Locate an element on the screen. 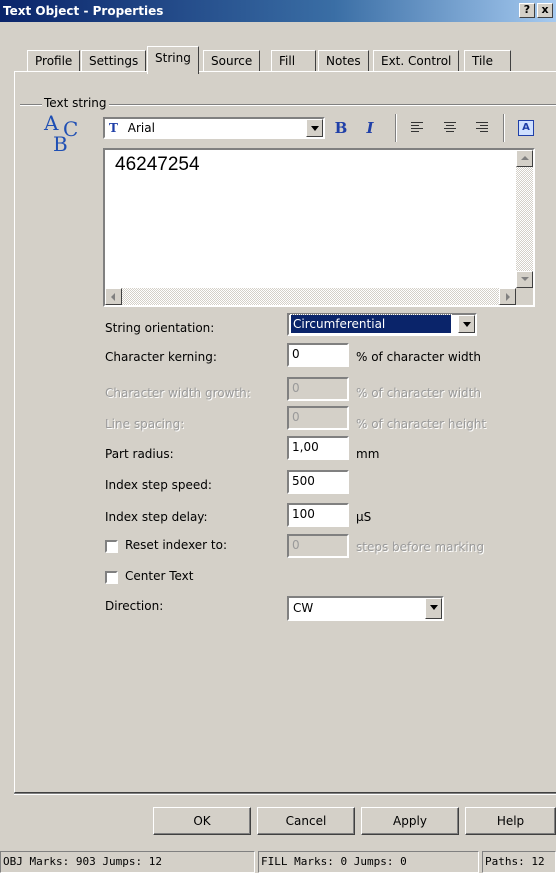 This screenshot has width=556, height=873. tab-settings: Settings is located at coordinates (114, 61).